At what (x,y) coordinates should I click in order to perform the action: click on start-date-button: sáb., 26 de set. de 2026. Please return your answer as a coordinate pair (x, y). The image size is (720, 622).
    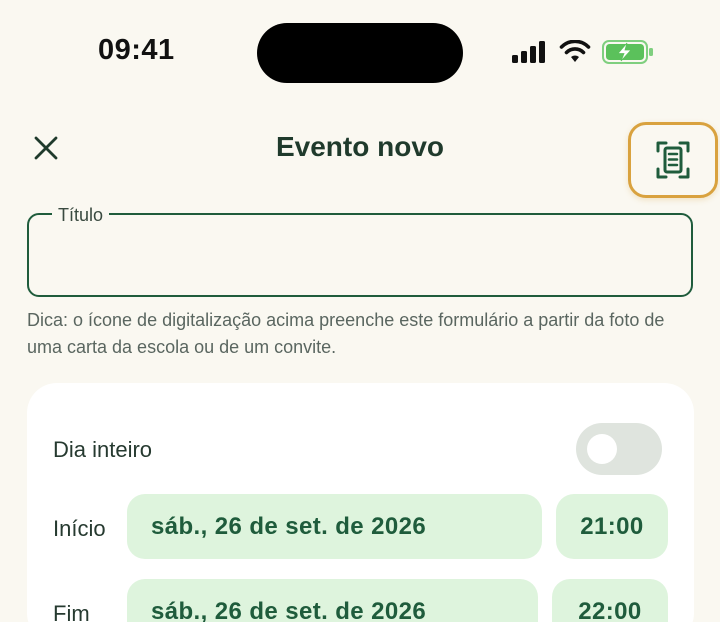
    Looking at the image, I should click on (334, 526).